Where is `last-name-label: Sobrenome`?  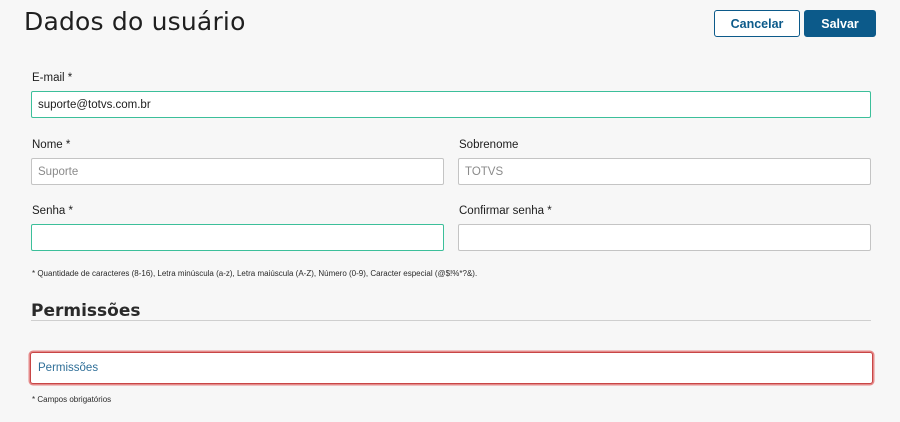 last-name-label: Sobrenome is located at coordinates (489, 145).